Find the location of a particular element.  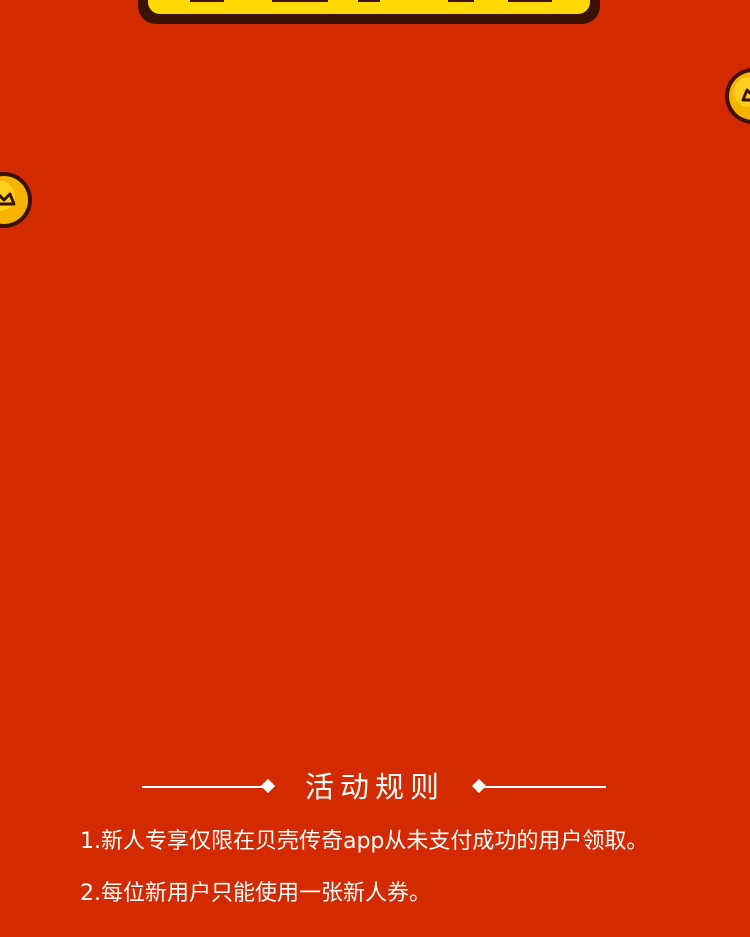

rules-title: 活动规则 is located at coordinates (374, 787).